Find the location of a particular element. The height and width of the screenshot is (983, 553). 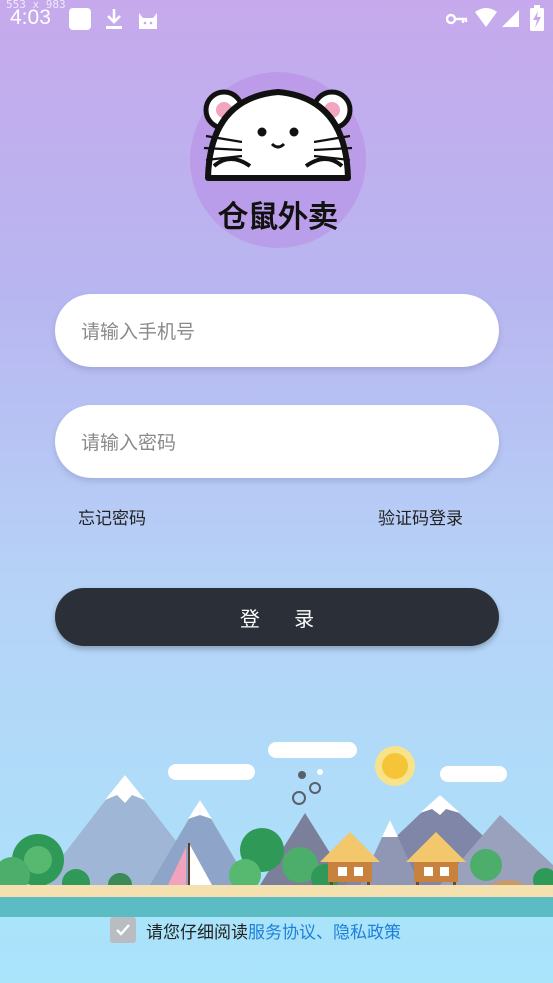

wifi-icon is located at coordinates (486, 17).